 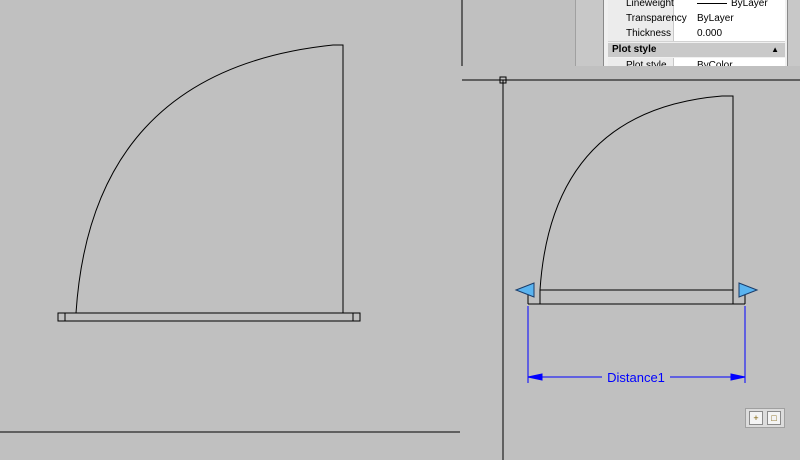 I want to click on lineweight-sample, so click(x=712, y=3).